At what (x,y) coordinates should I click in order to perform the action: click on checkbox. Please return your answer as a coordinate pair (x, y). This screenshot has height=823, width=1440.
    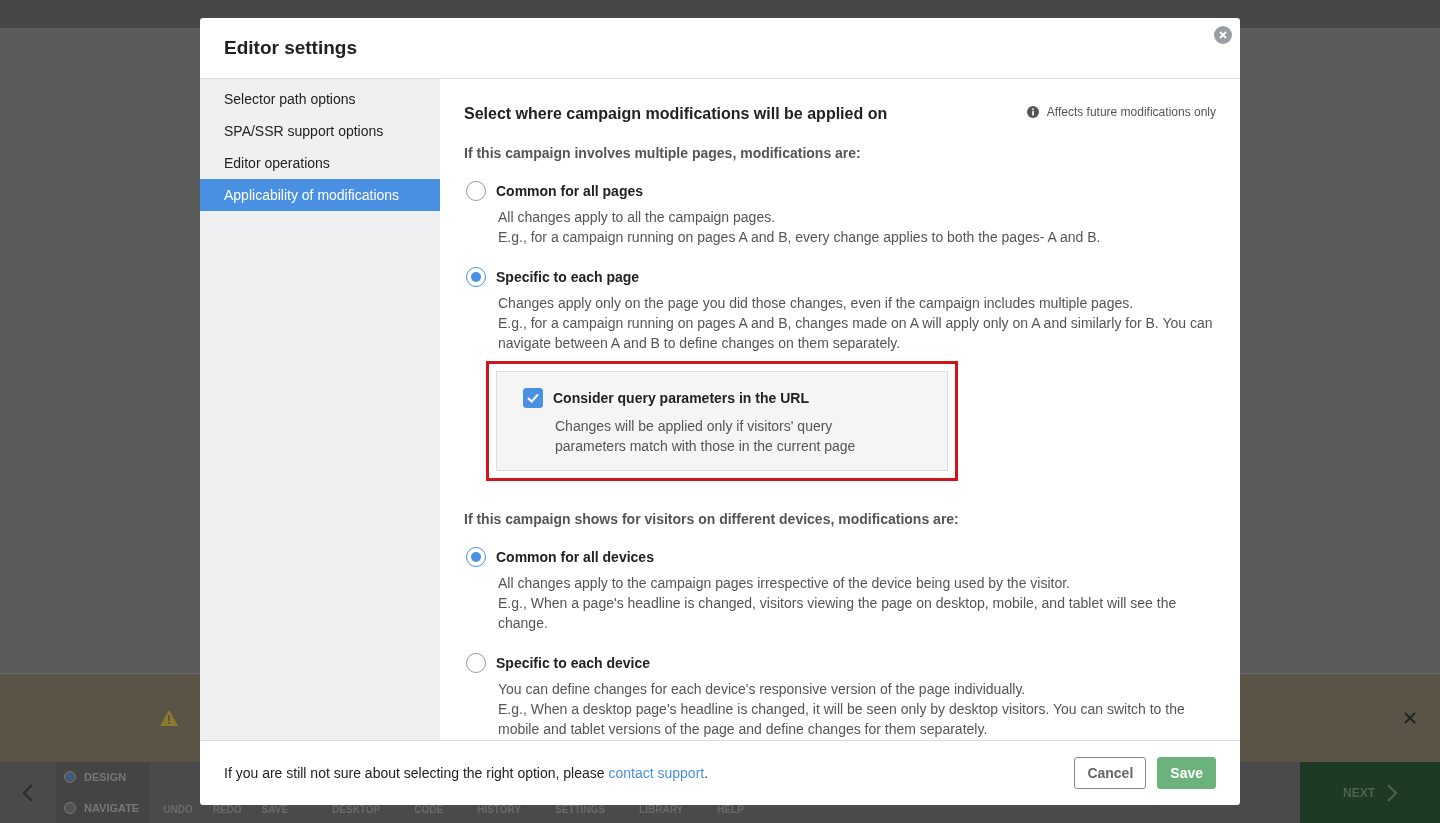
    Looking at the image, I should click on (533, 398).